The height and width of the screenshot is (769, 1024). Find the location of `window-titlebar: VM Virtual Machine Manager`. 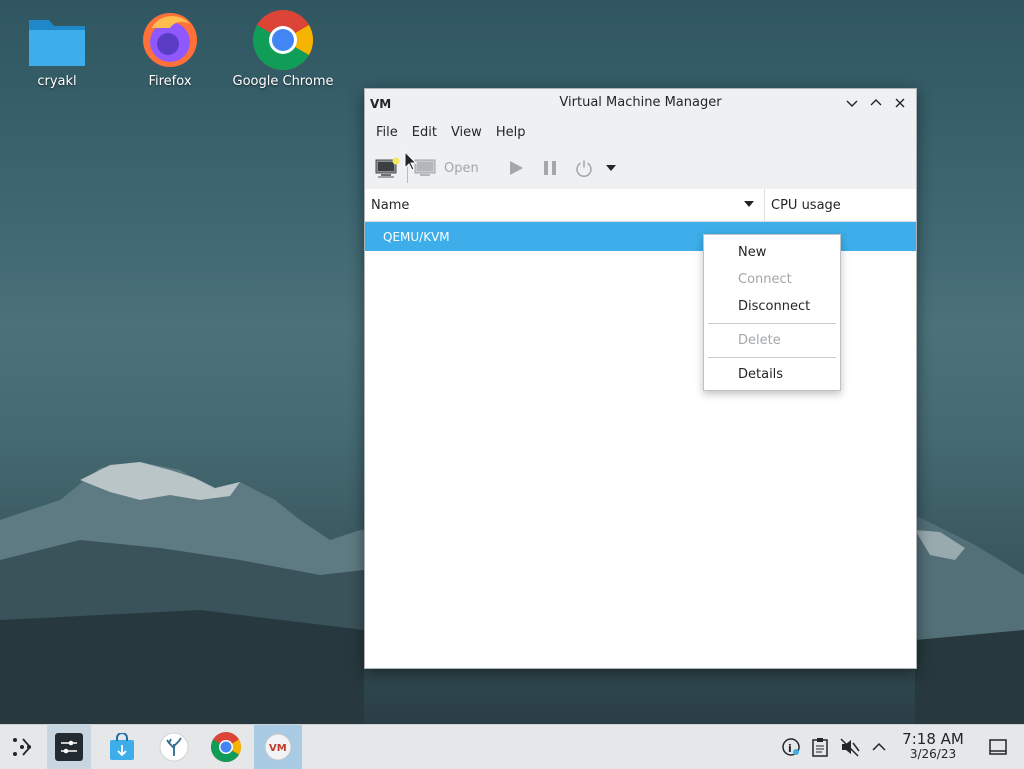

window-titlebar: VM Virtual Machine Manager is located at coordinates (640, 103).